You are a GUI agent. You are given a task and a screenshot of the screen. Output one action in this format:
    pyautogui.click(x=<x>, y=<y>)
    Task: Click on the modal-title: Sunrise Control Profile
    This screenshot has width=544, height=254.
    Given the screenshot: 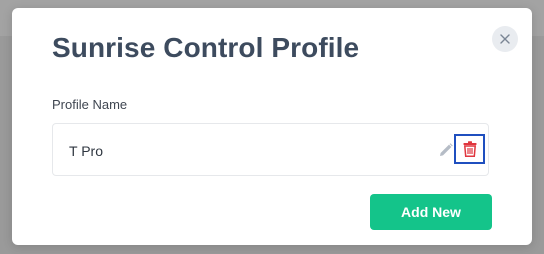 What is the action you would take?
    pyautogui.click(x=206, y=47)
    